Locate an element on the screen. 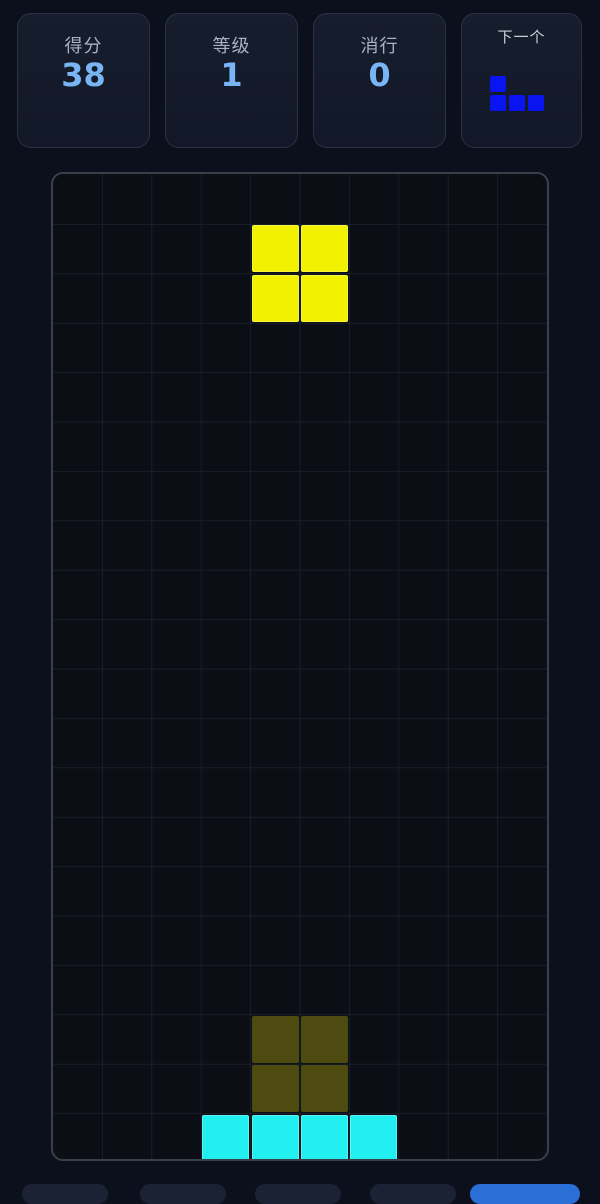 The image size is (600, 1204). level-card: 等级 1 is located at coordinates (231, 80).